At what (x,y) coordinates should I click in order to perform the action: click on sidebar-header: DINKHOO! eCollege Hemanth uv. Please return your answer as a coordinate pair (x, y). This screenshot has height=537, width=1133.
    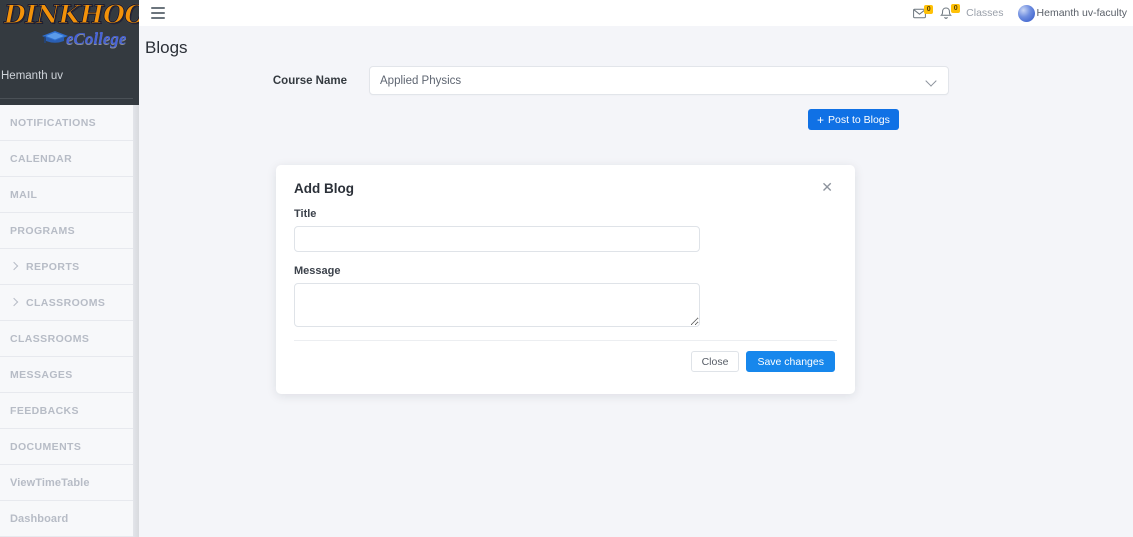
    Looking at the image, I should click on (69, 52).